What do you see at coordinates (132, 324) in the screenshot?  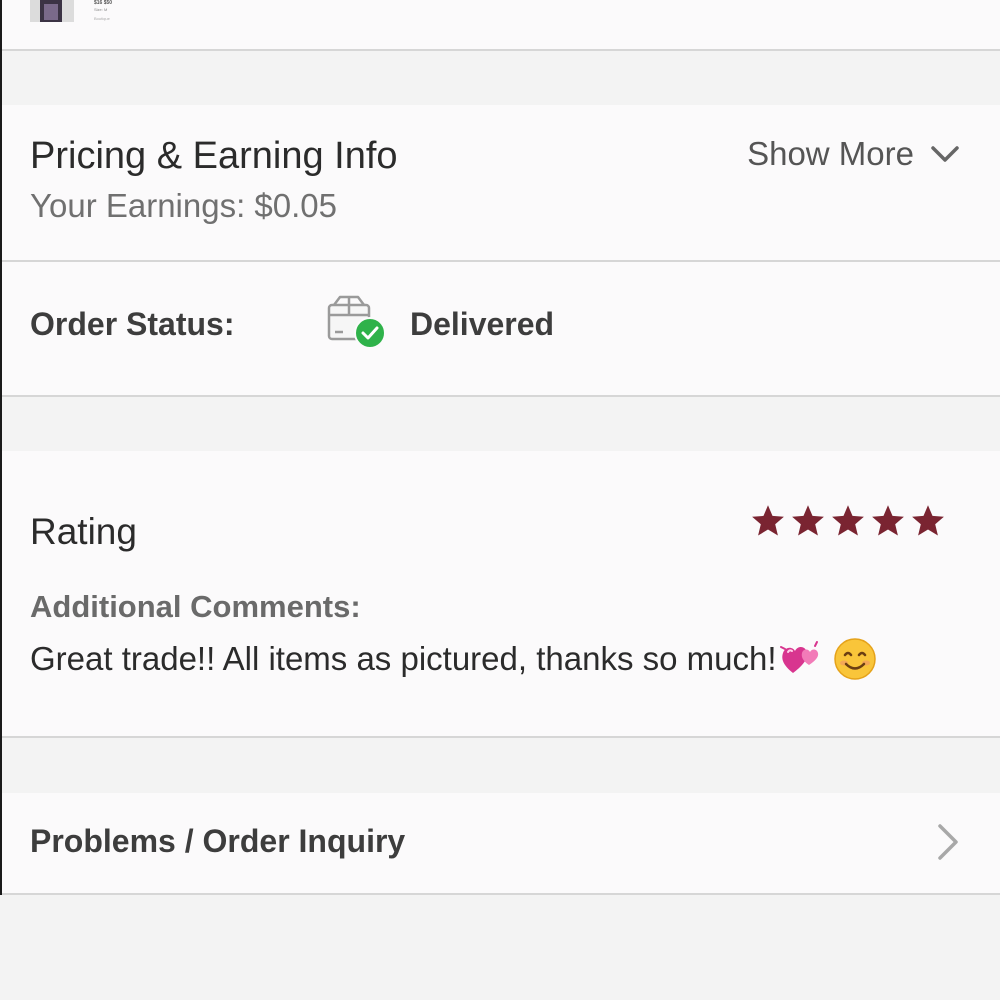 I see `order-status-label: Order Status:` at bounding box center [132, 324].